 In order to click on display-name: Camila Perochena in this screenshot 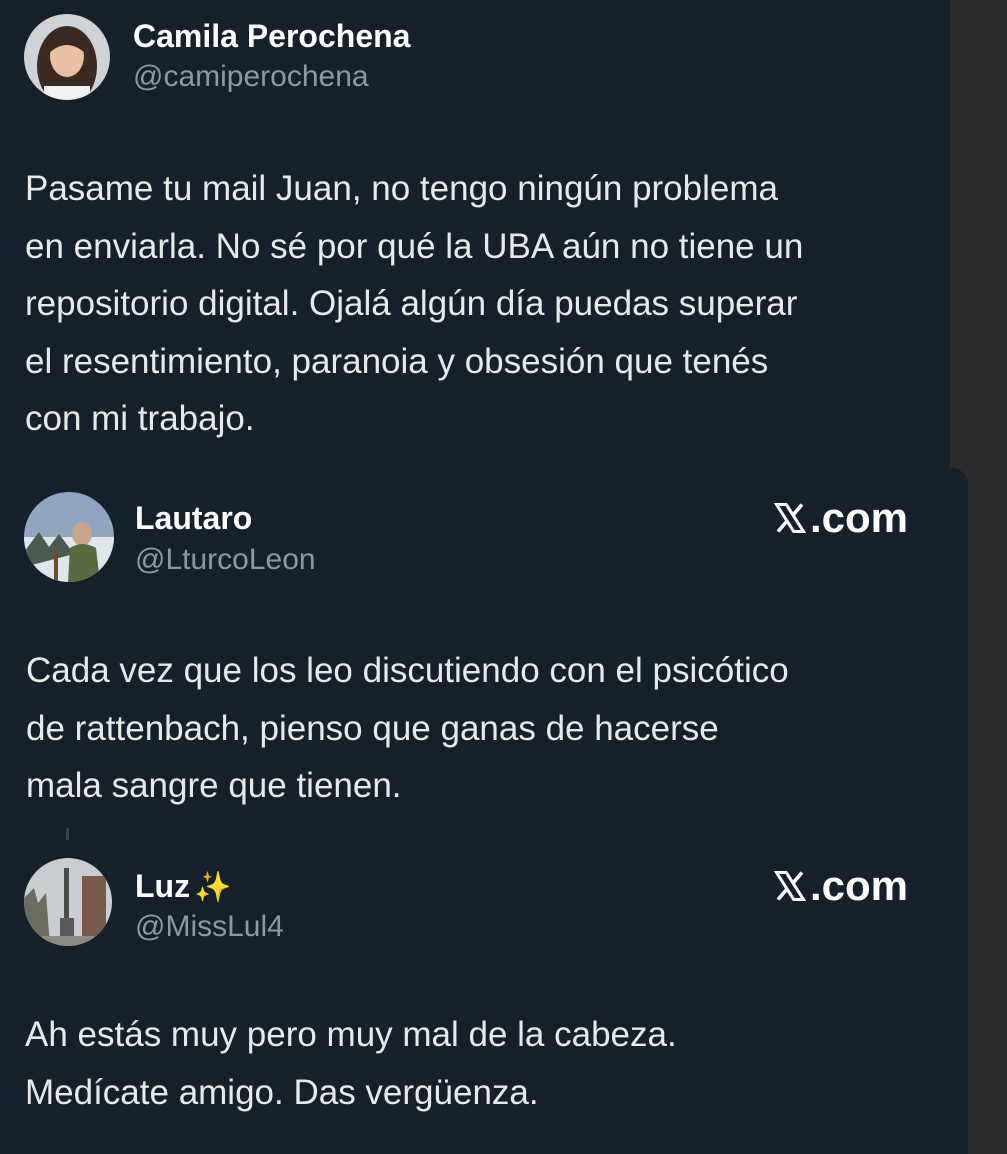, I will do `click(271, 36)`.